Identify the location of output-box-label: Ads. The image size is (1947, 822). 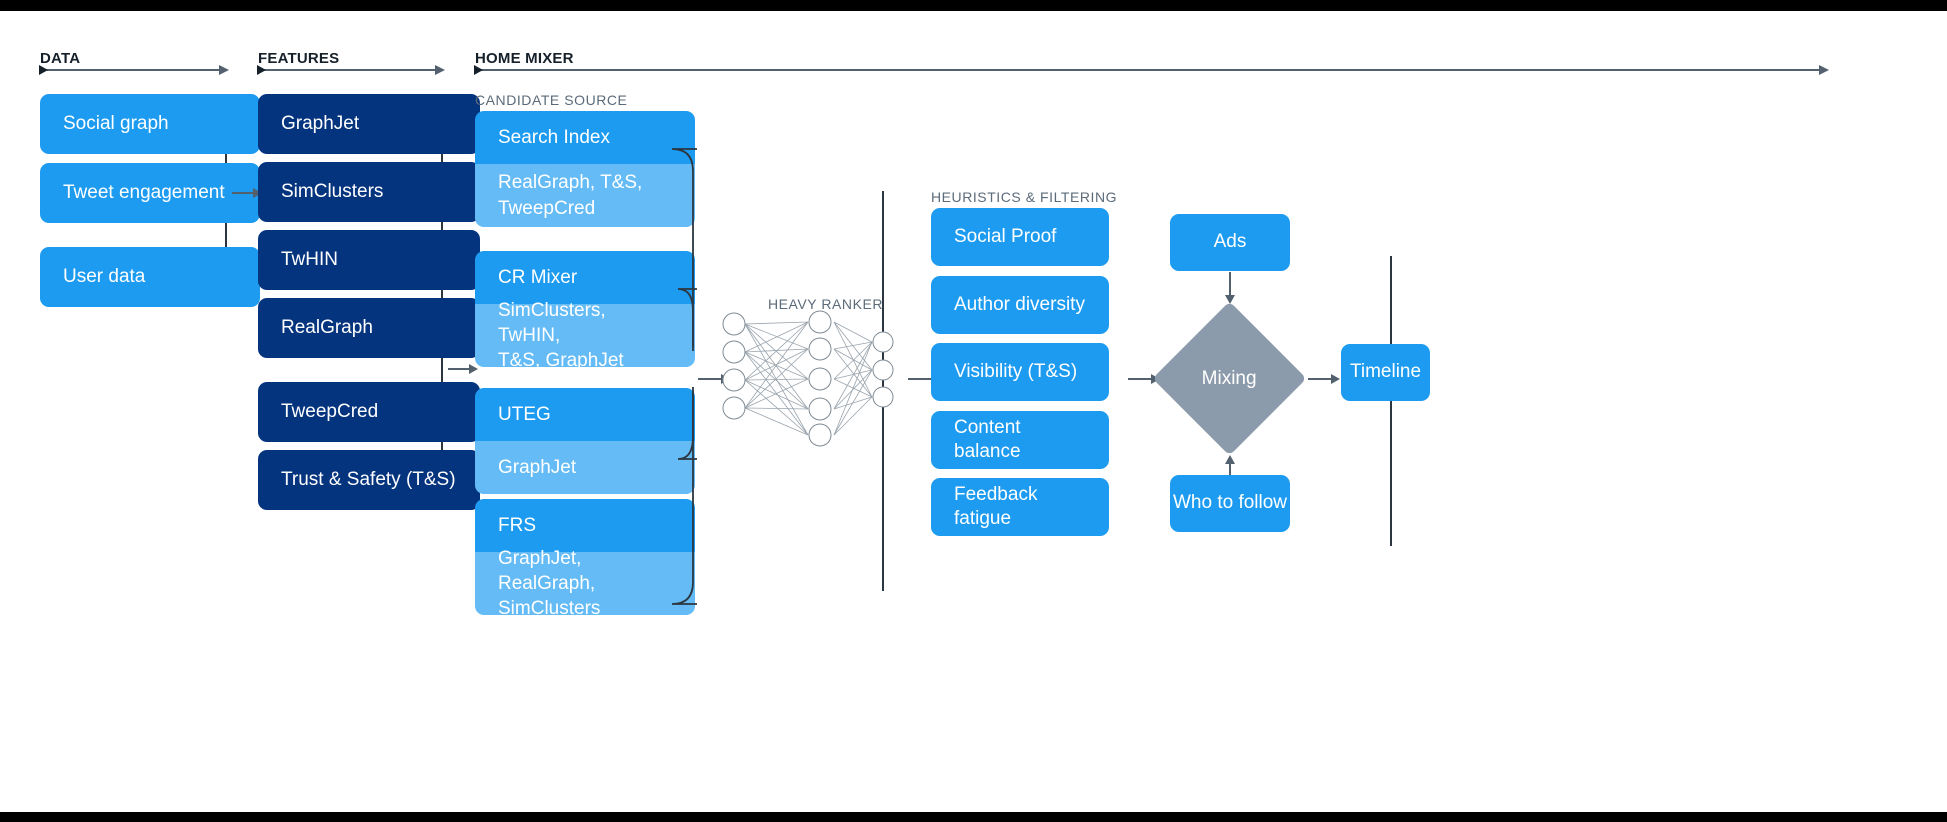
(1230, 242).